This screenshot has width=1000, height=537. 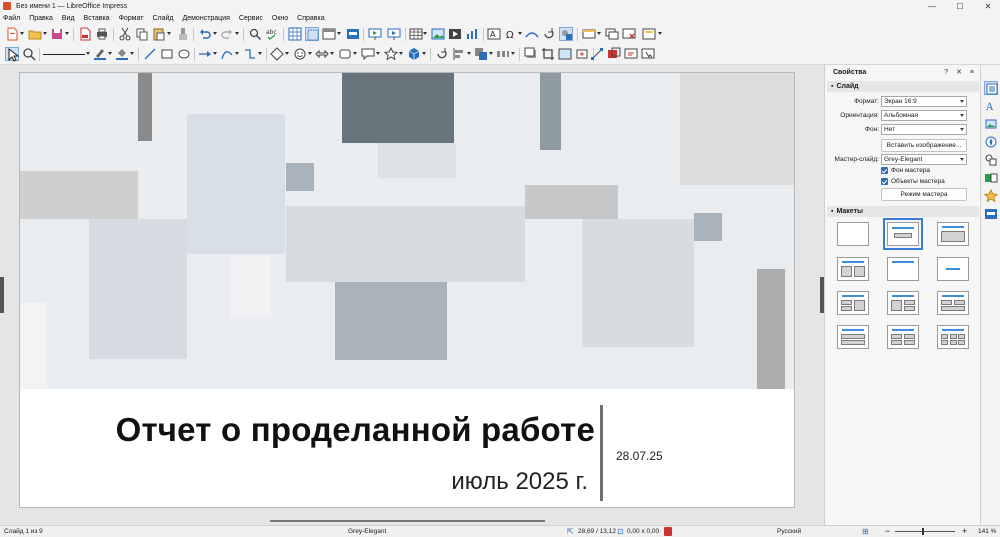 What do you see at coordinates (442, 54) in the screenshot?
I see `rotate-object-icon` at bounding box center [442, 54].